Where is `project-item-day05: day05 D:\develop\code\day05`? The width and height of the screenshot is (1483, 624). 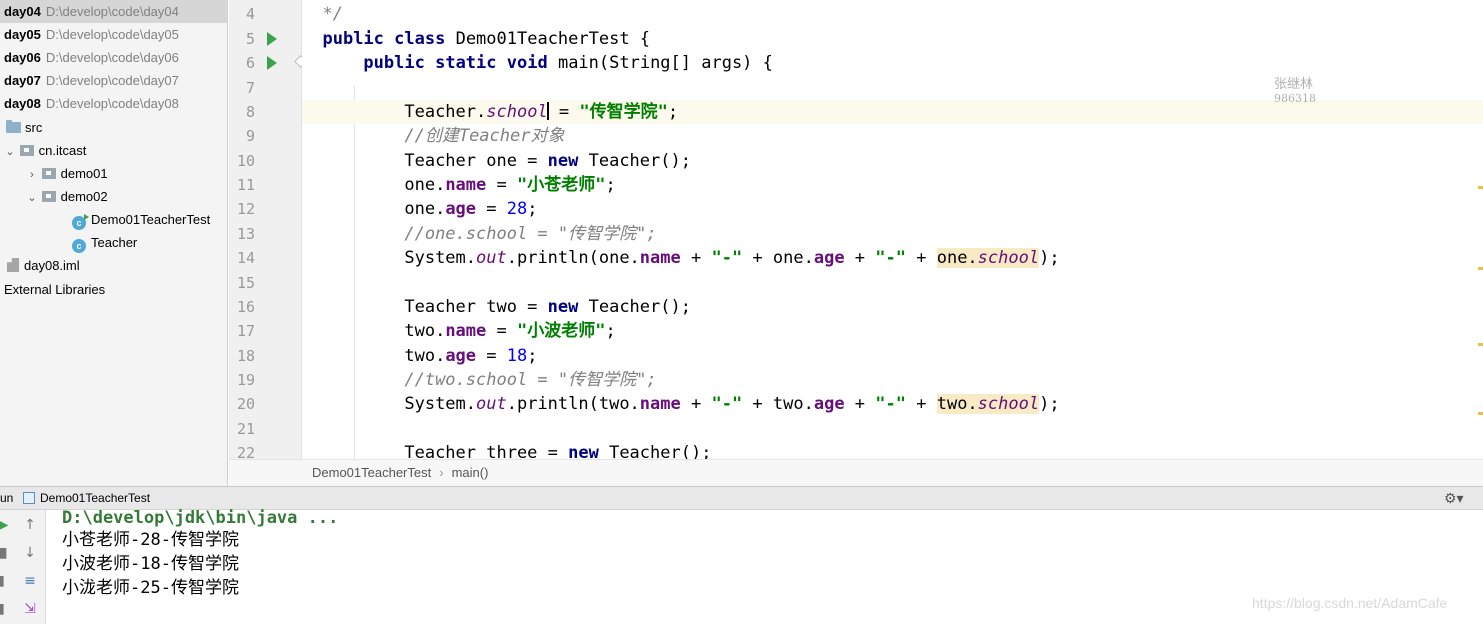
project-item-day05: day05 D:\develop\code\day05 is located at coordinates (89, 34).